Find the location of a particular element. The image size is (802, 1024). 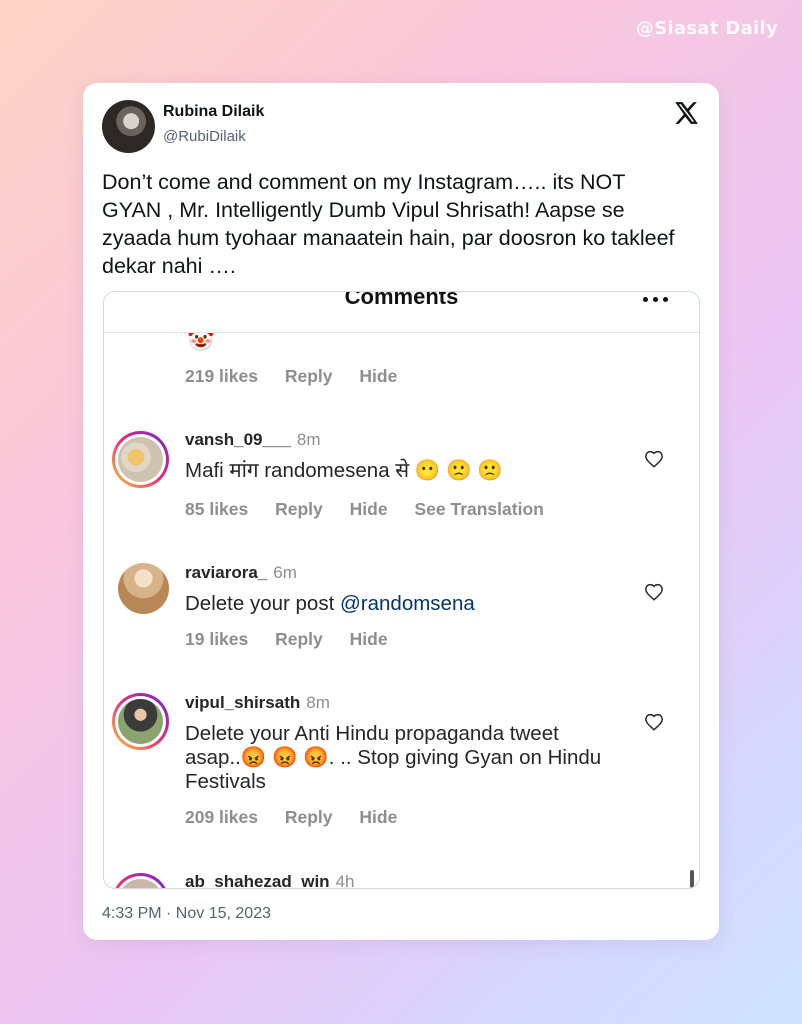

comment-meta: 85 likes Reply Hide See Translation is located at coordinates (375, 509).